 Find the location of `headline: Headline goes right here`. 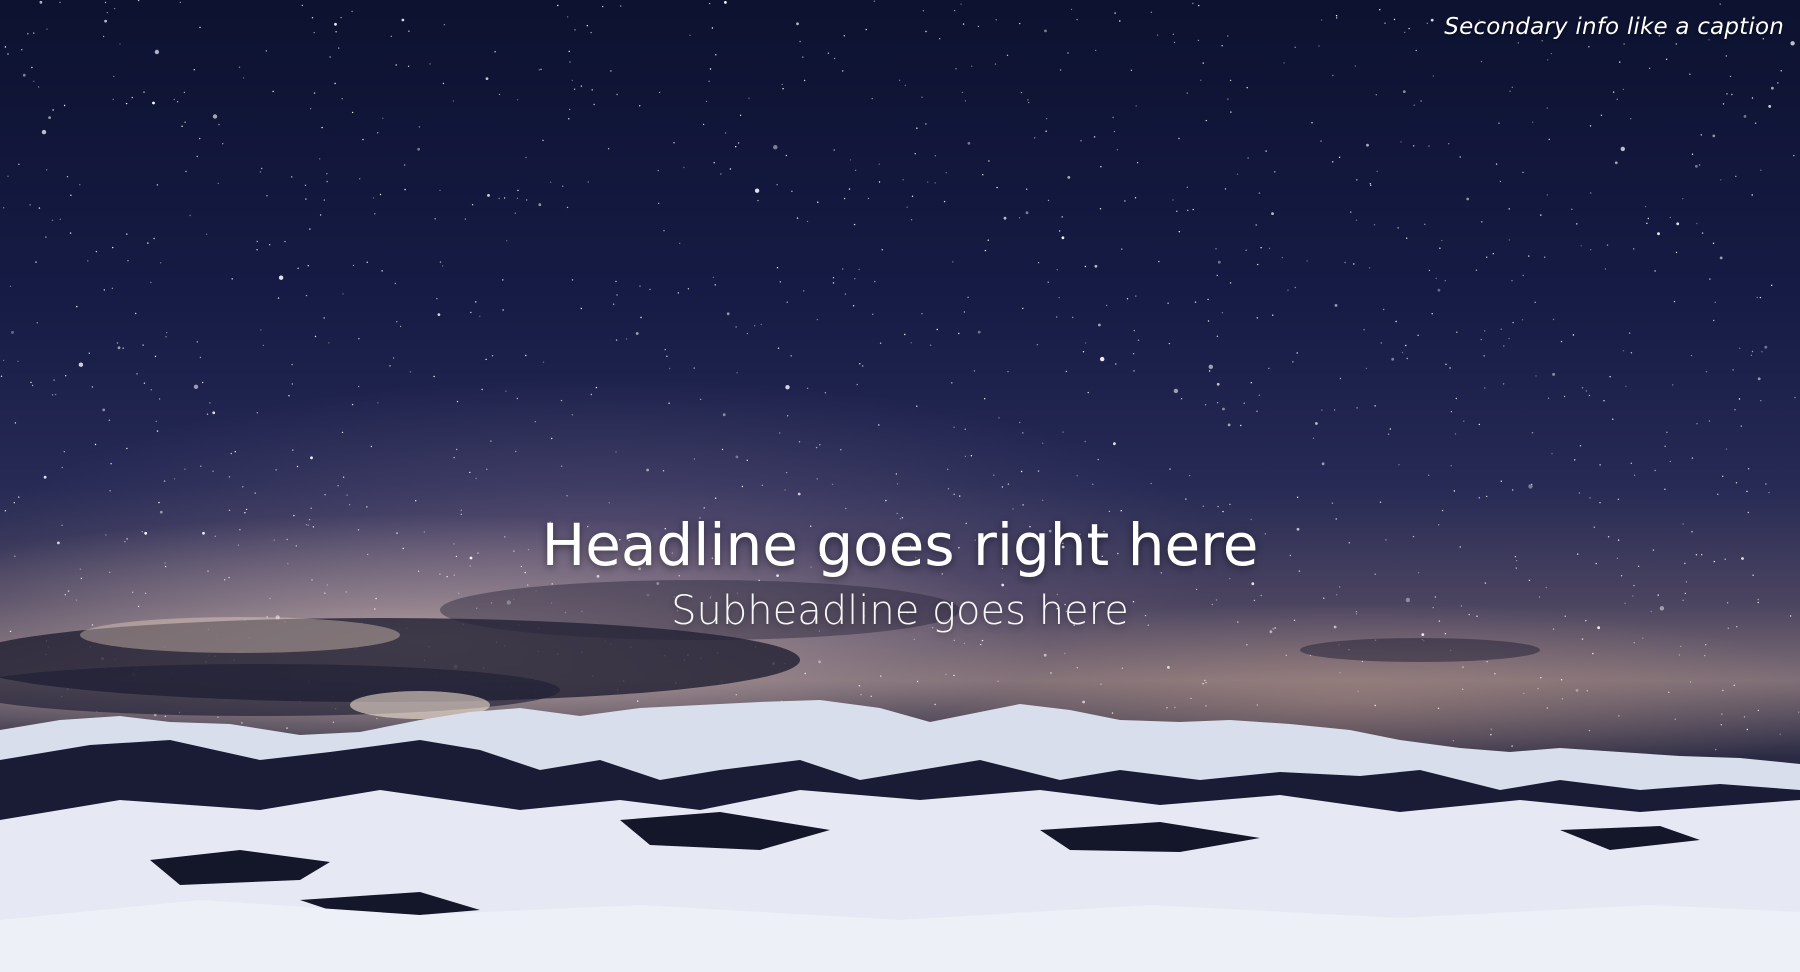

headline: Headline goes right here is located at coordinates (900, 545).